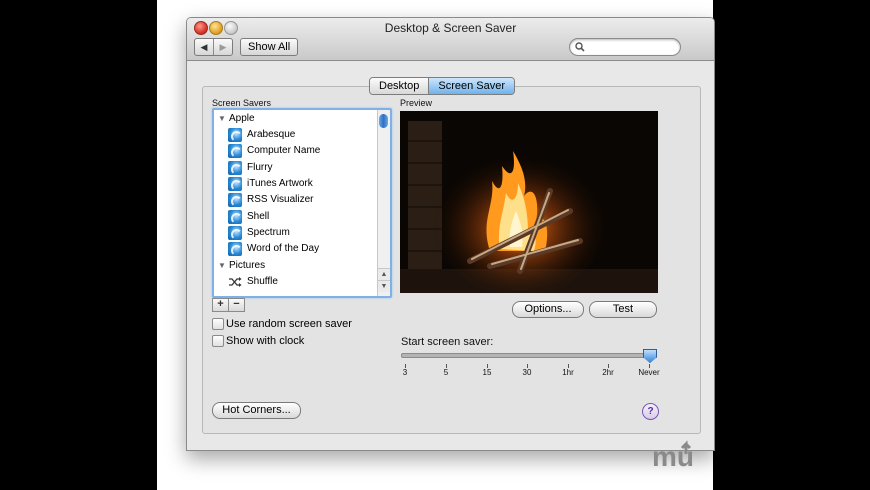 This screenshot has height=490, width=870. Describe the element at coordinates (384, 274) in the screenshot. I see `scroll-up-arrow-icon: ▲` at that location.